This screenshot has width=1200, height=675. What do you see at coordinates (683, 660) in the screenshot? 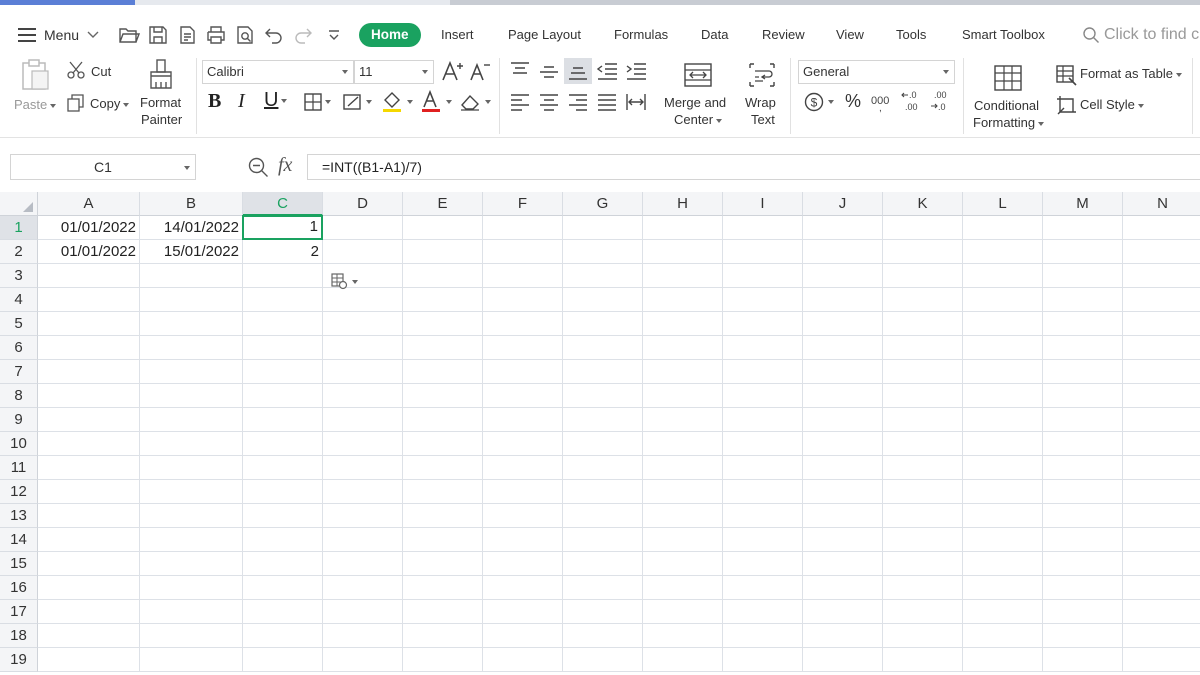
I see `cell-h19` at bounding box center [683, 660].